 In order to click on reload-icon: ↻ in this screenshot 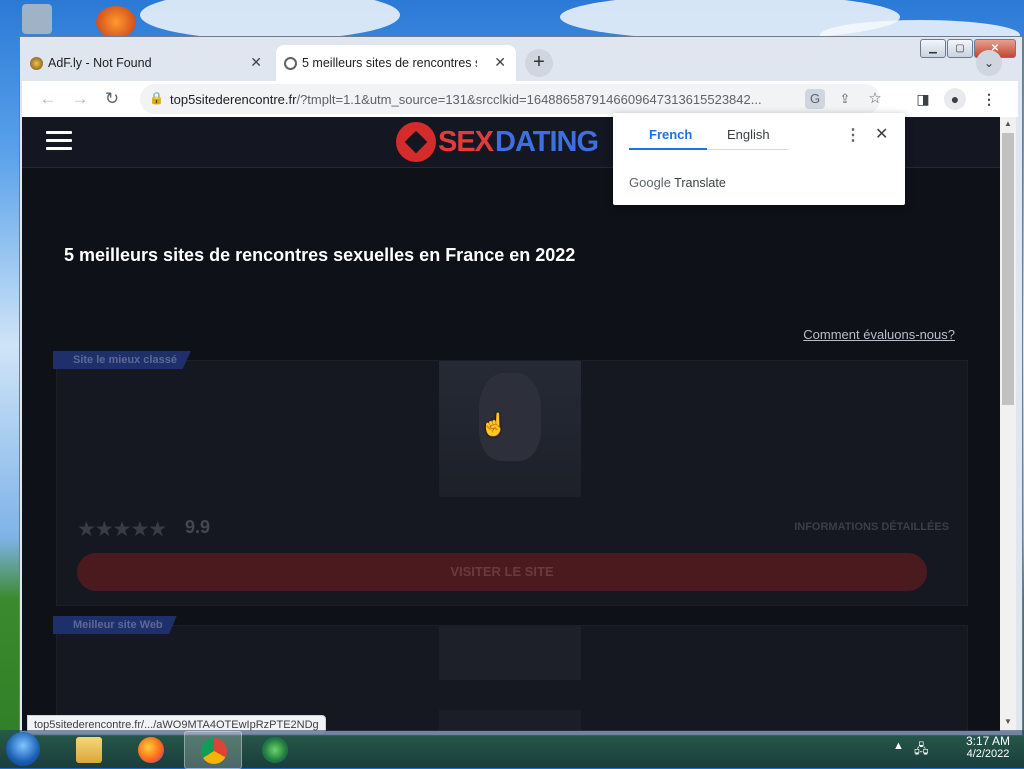, I will do `click(112, 99)`.